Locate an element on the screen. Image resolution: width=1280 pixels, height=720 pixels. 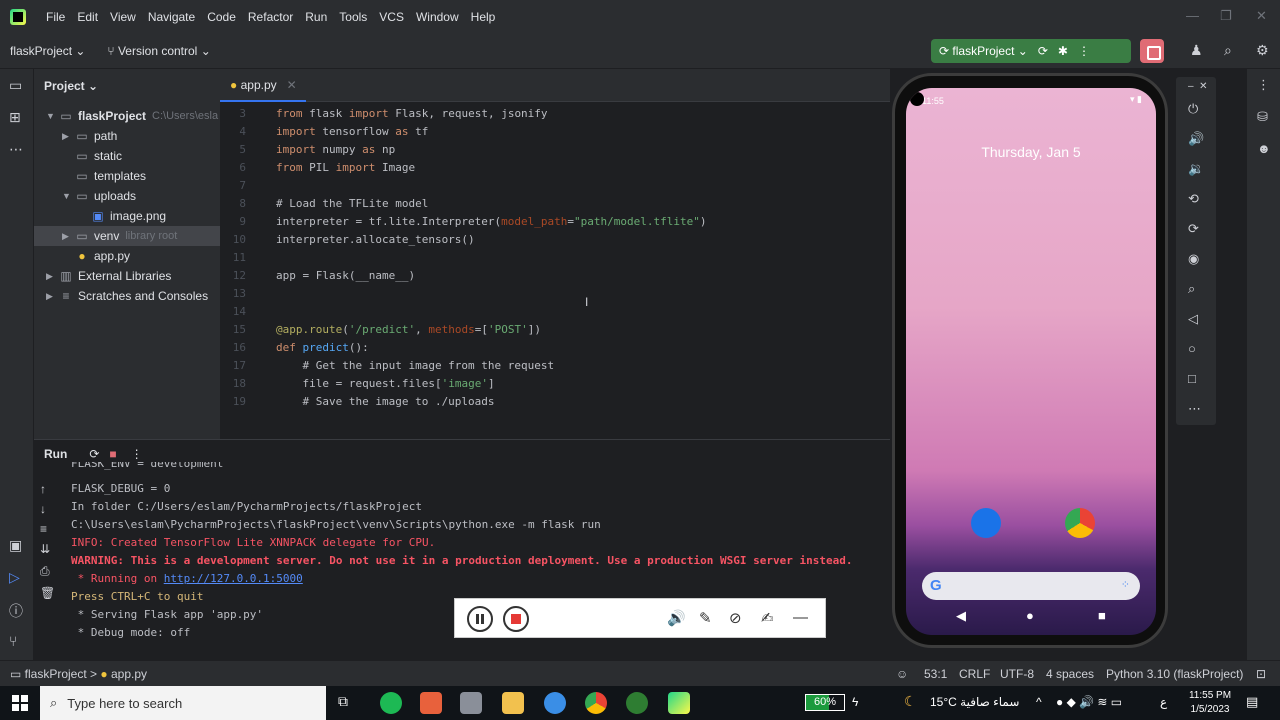
run-tool-icon: ▷ is located at coordinates (14, 577).